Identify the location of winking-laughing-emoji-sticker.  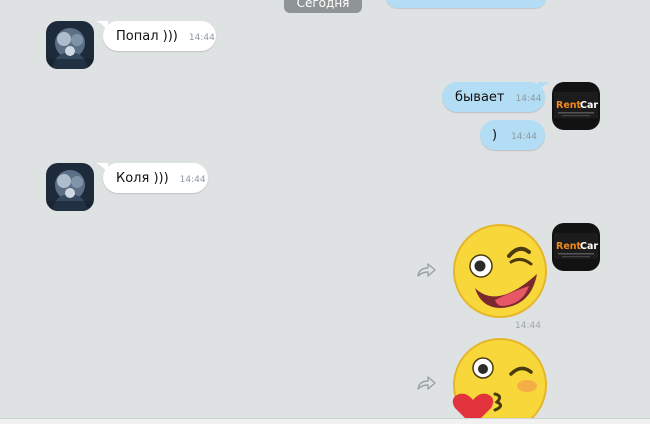
(500, 271).